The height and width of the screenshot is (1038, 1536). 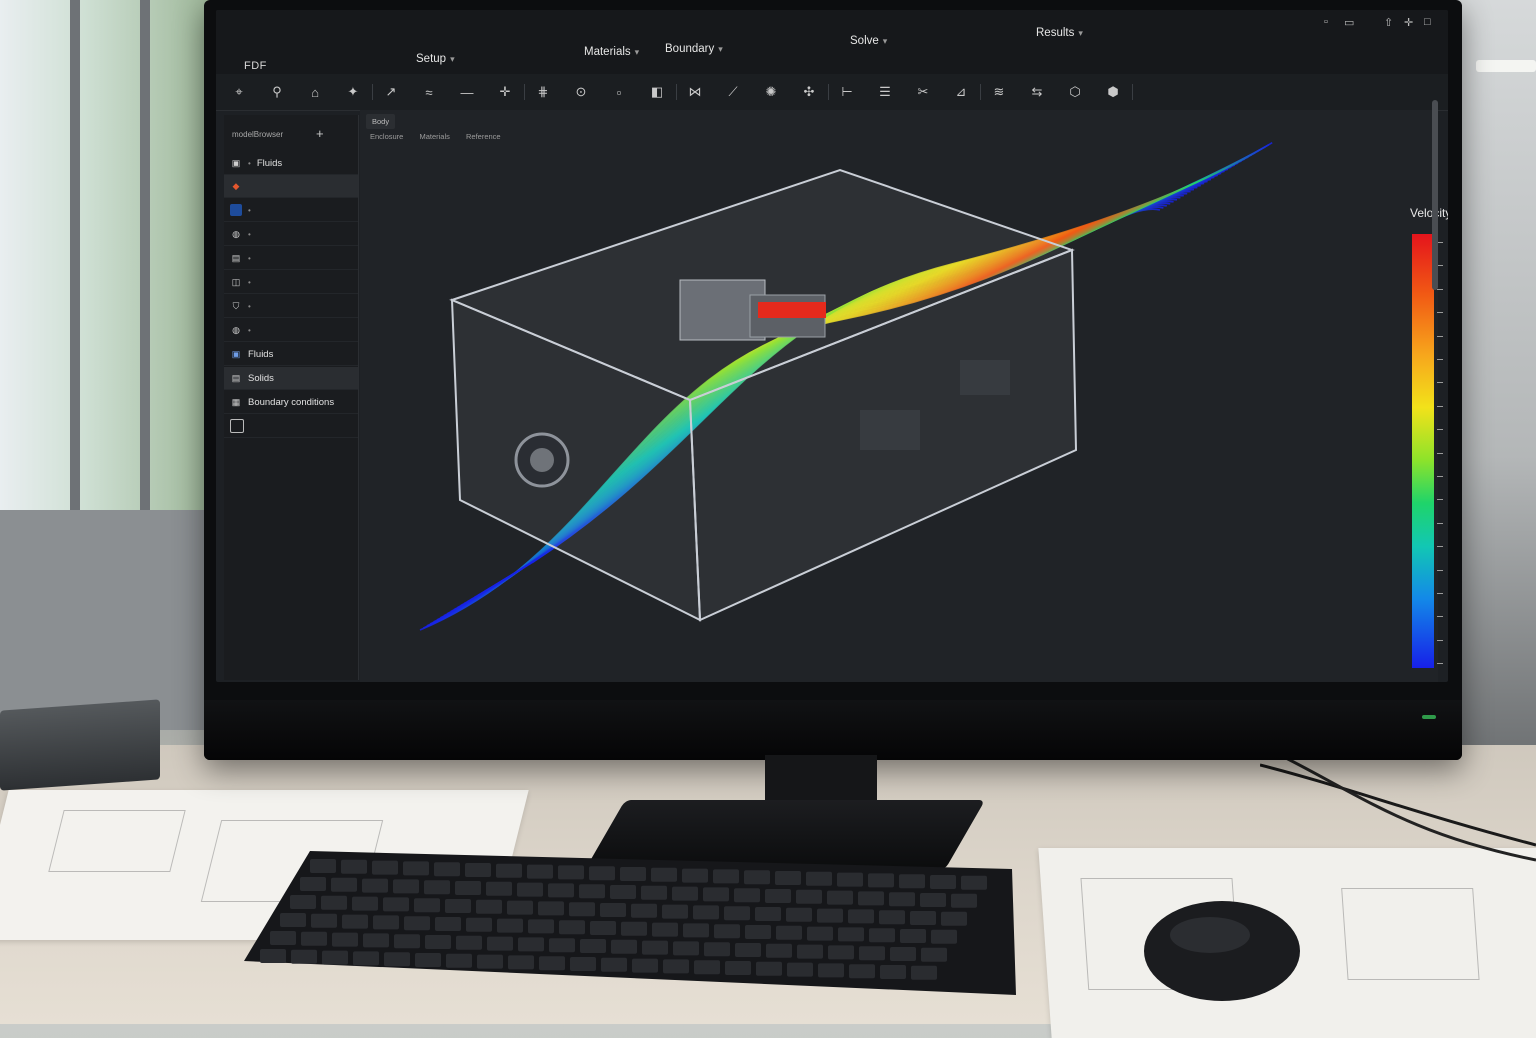 What do you see at coordinates (429, 92) in the screenshot?
I see `flow-icon: ≈` at bounding box center [429, 92].